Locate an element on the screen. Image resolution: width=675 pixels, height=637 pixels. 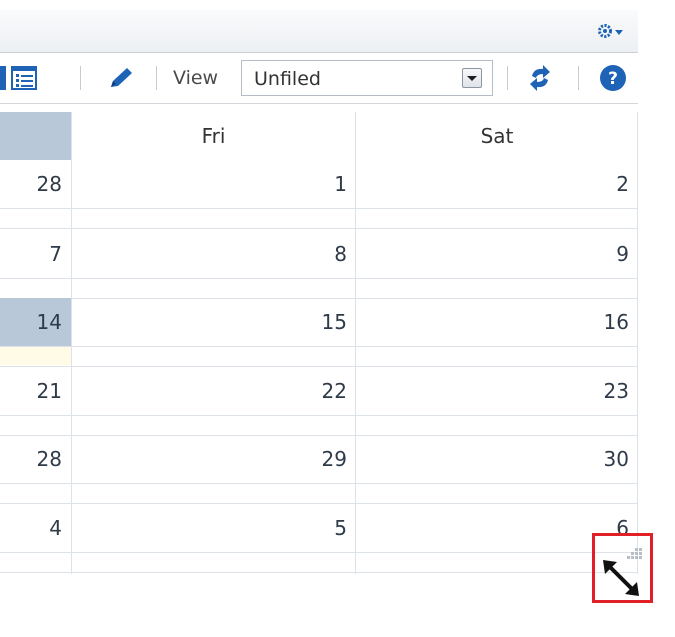
today-strip is located at coordinates (35, 356).